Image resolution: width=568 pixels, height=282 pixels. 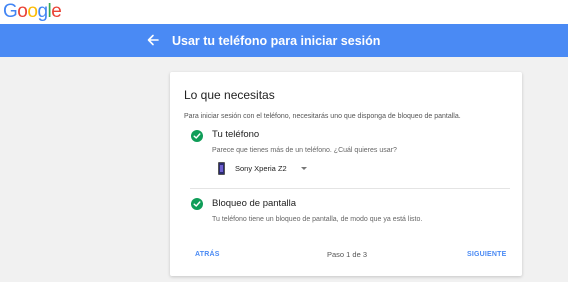 What do you see at coordinates (56, 11) in the screenshot?
I see `logo-letter: e` at bounding box center [56, 11].